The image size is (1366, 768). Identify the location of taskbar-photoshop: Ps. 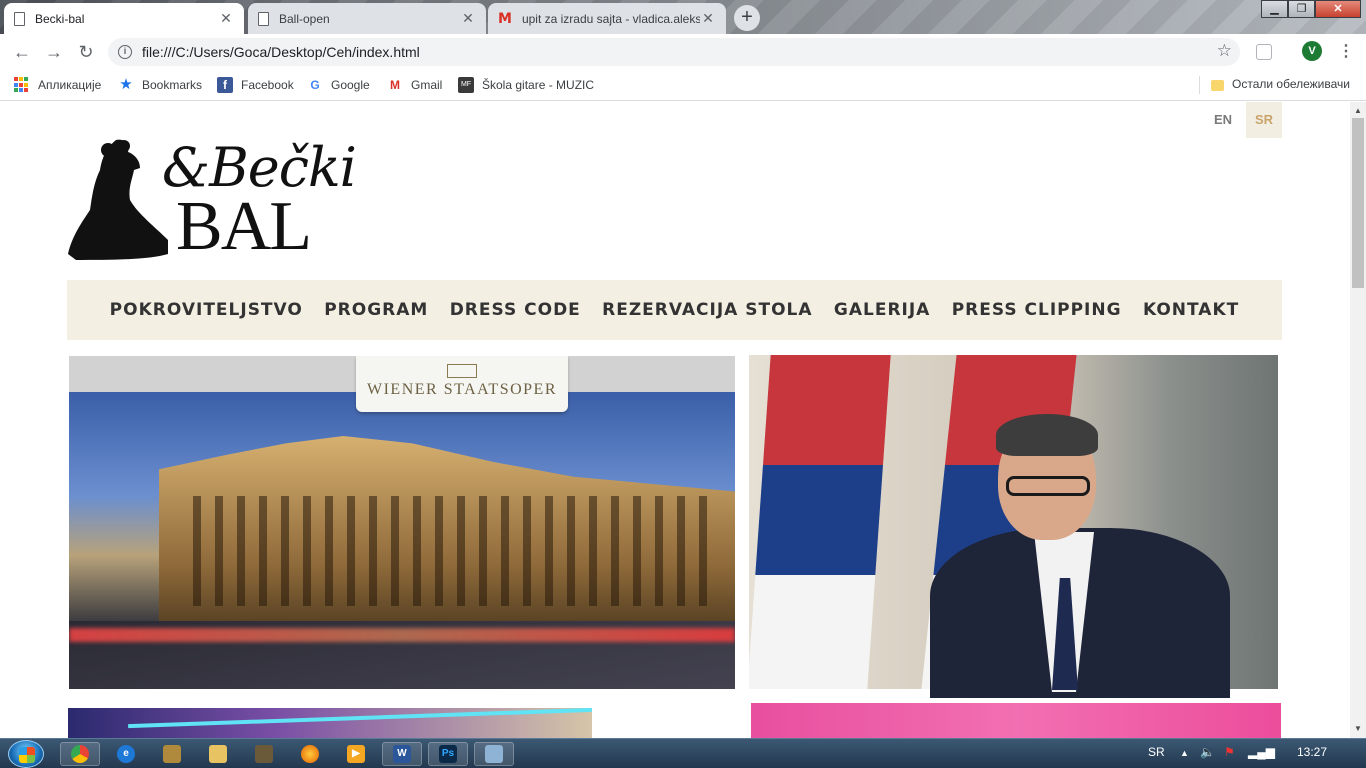
(448, 754).